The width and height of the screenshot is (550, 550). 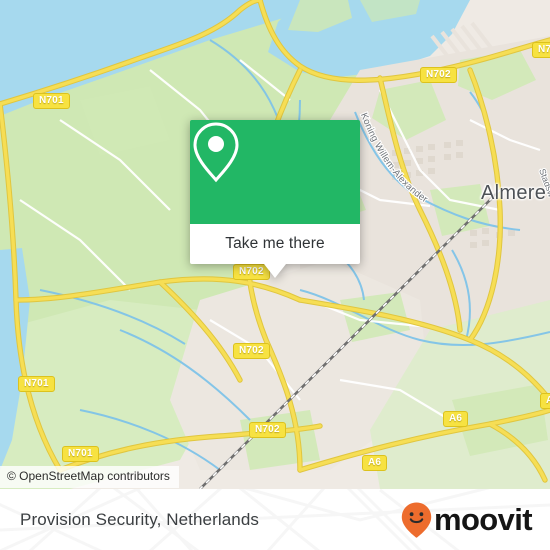 I want to click on take-me-there-callout: Take me there, so click(x=275, y=199).